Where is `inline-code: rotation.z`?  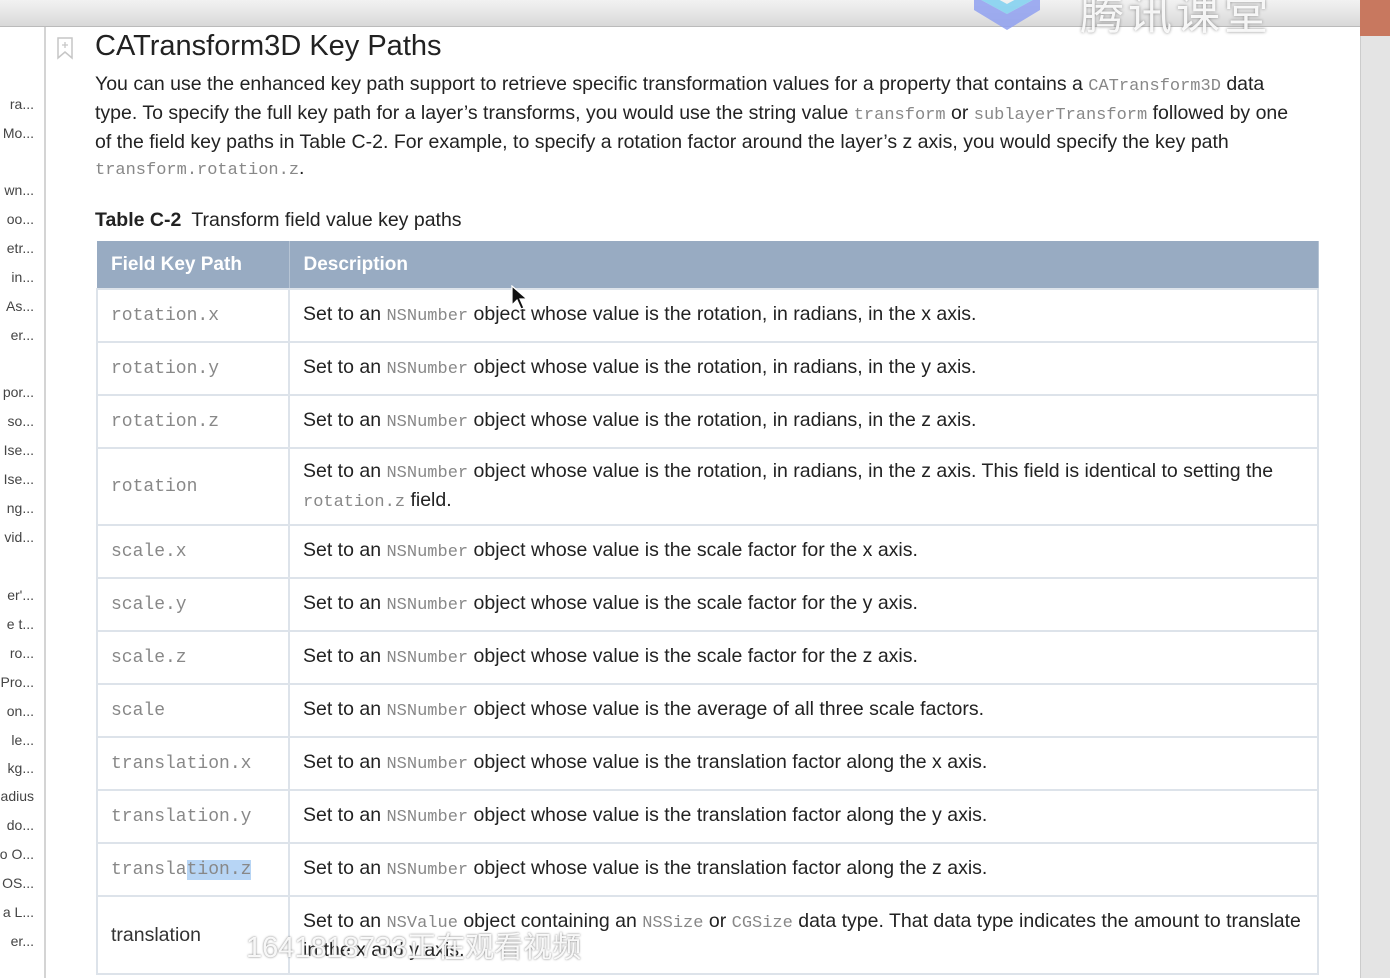 inline-code: rotation.z is located at coordinates (354, 502).